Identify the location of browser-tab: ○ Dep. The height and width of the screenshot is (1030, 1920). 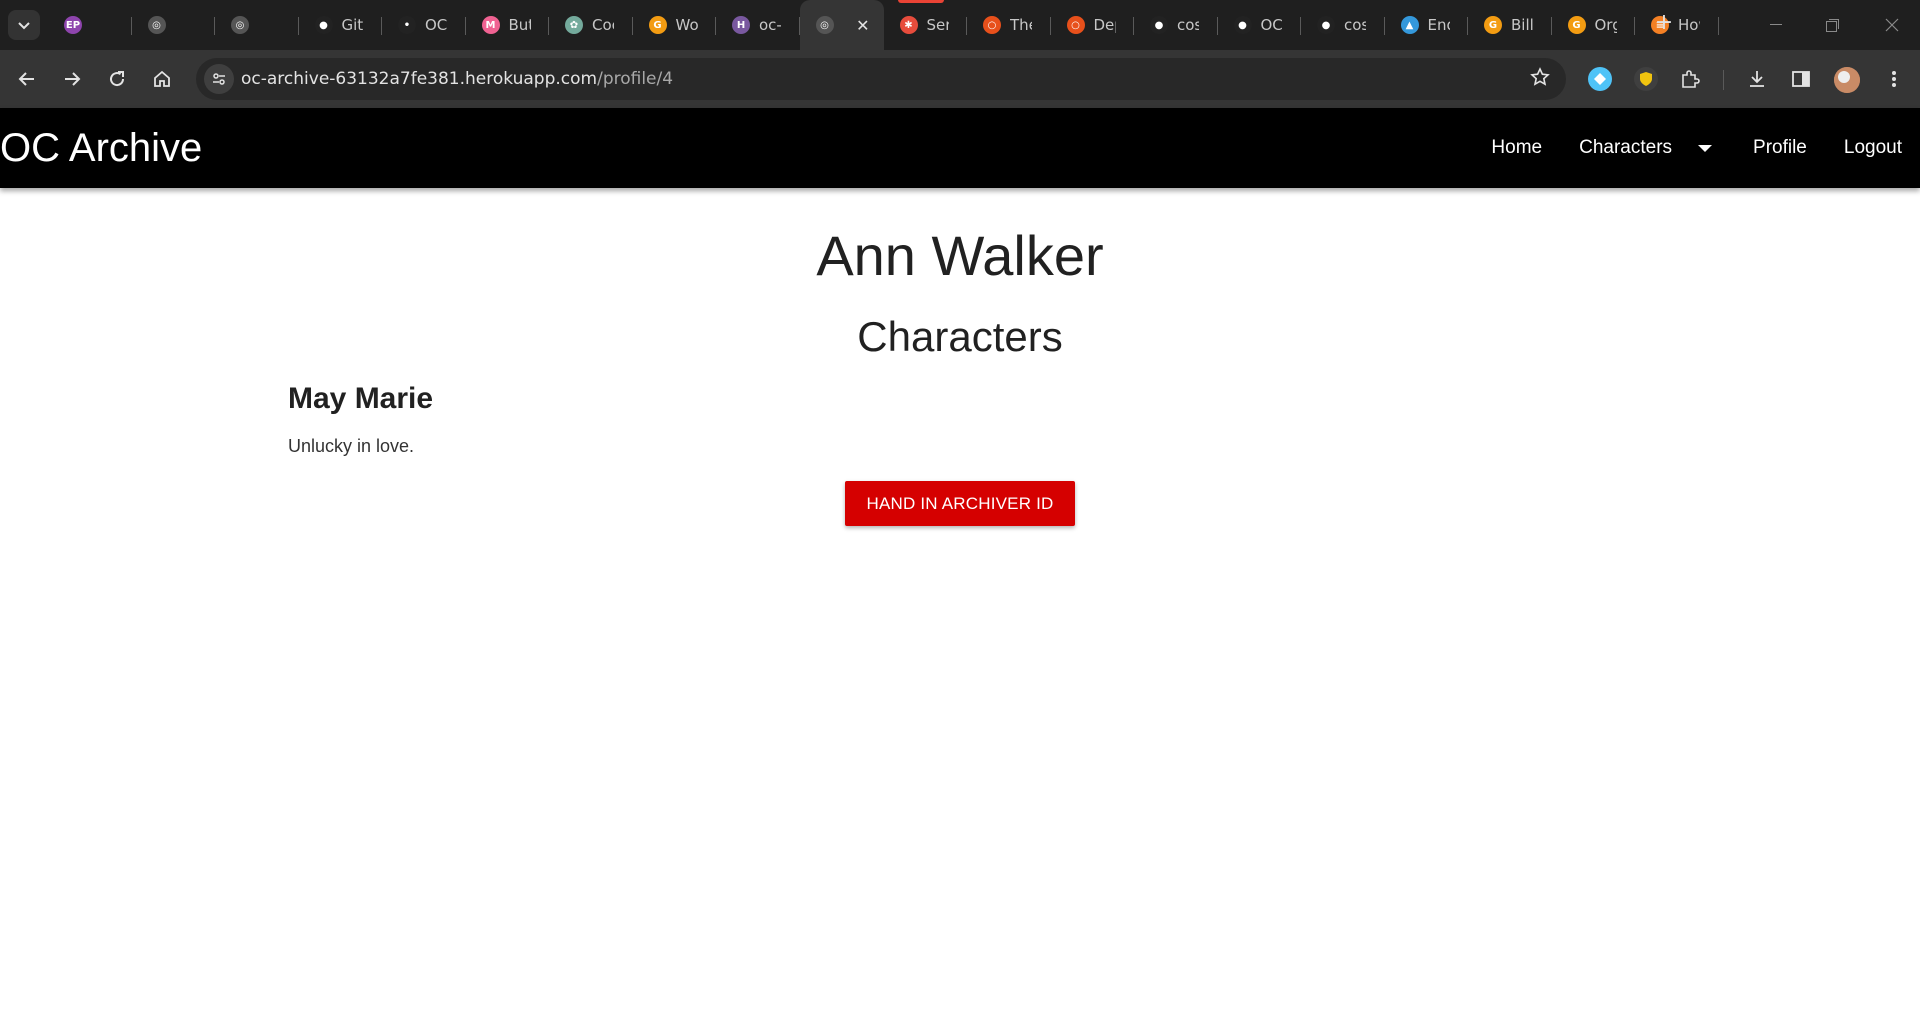
(1093, 25).